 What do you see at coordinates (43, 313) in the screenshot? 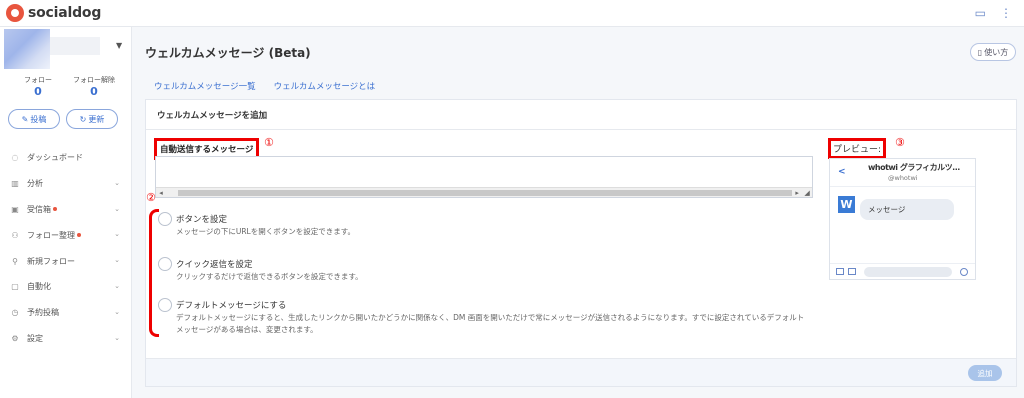
I see `sidebar-item-label: 予約投稿` at bounding box center [43, 313].